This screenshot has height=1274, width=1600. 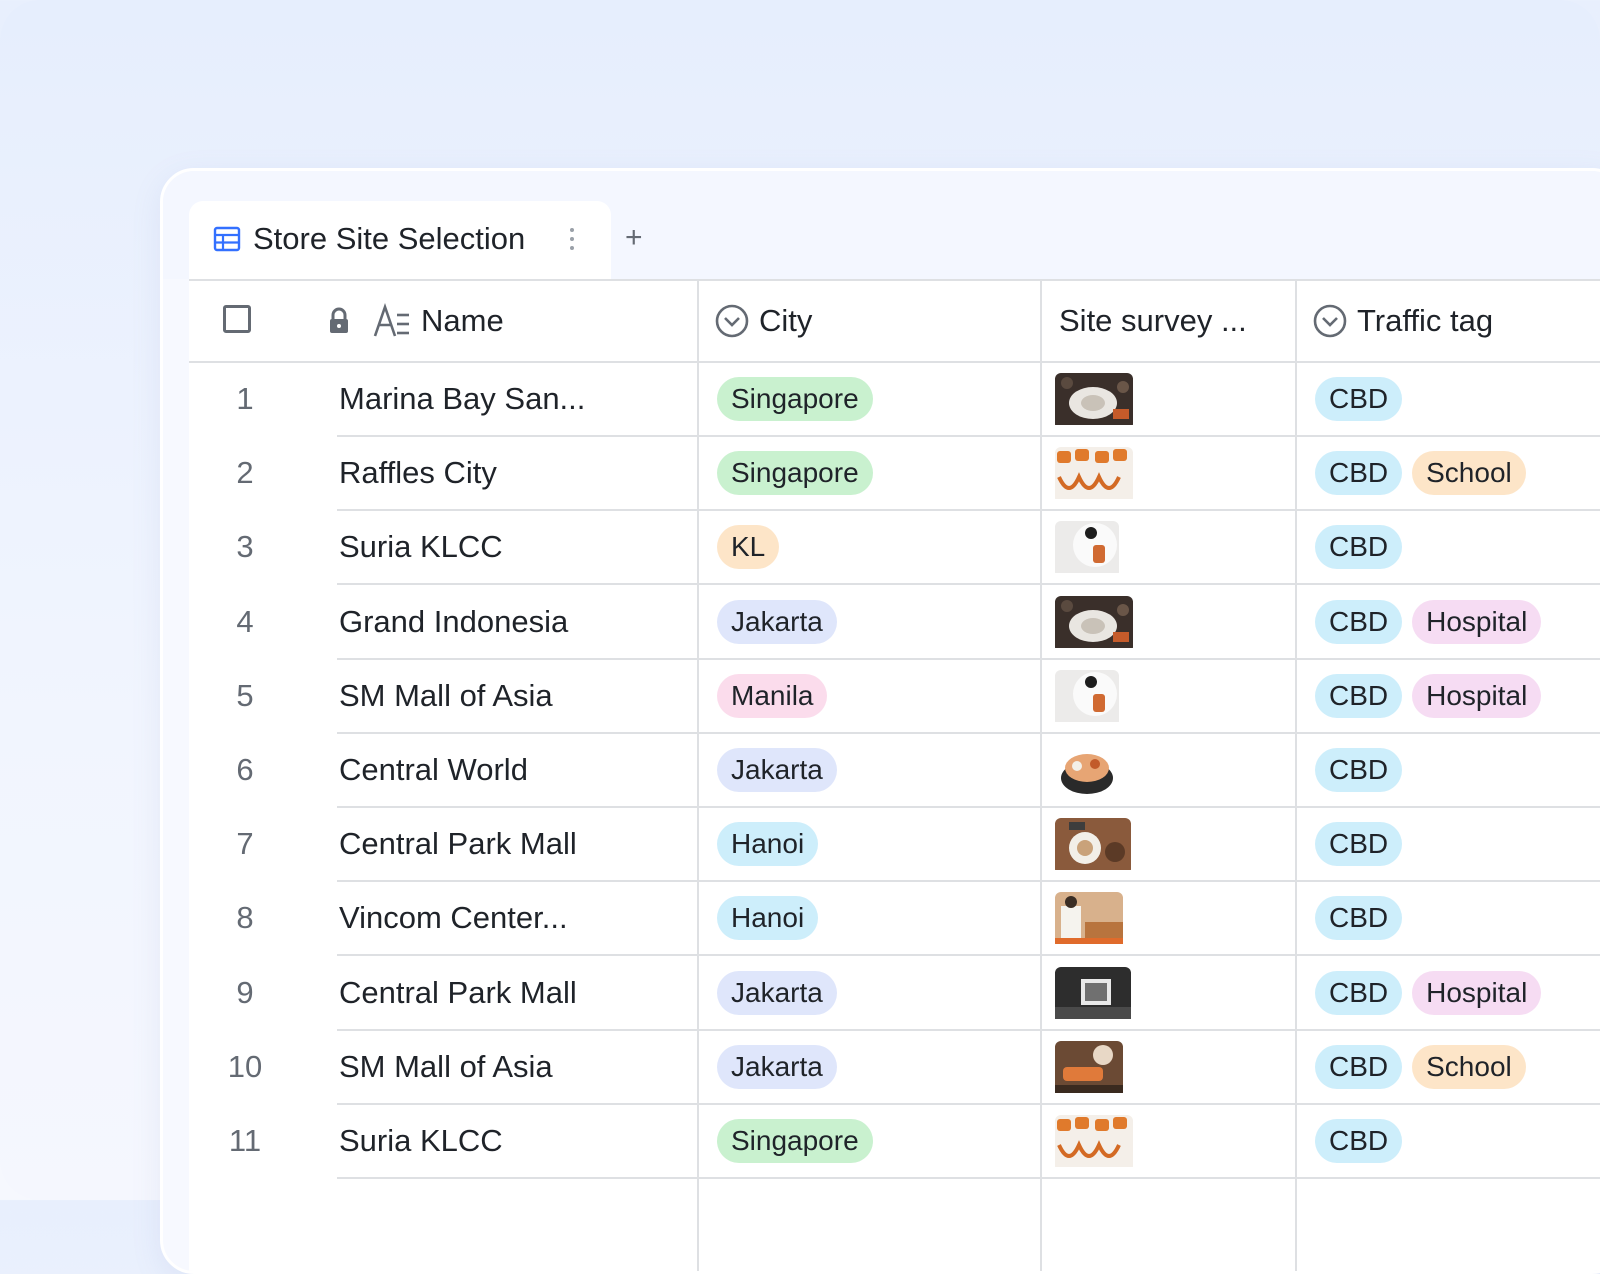 What do you see at coordinates (894, 919) in the screenshot?
I see `table-row: 8 Vincom Center... Hanoi CBD` at bounding box center [894, 919].